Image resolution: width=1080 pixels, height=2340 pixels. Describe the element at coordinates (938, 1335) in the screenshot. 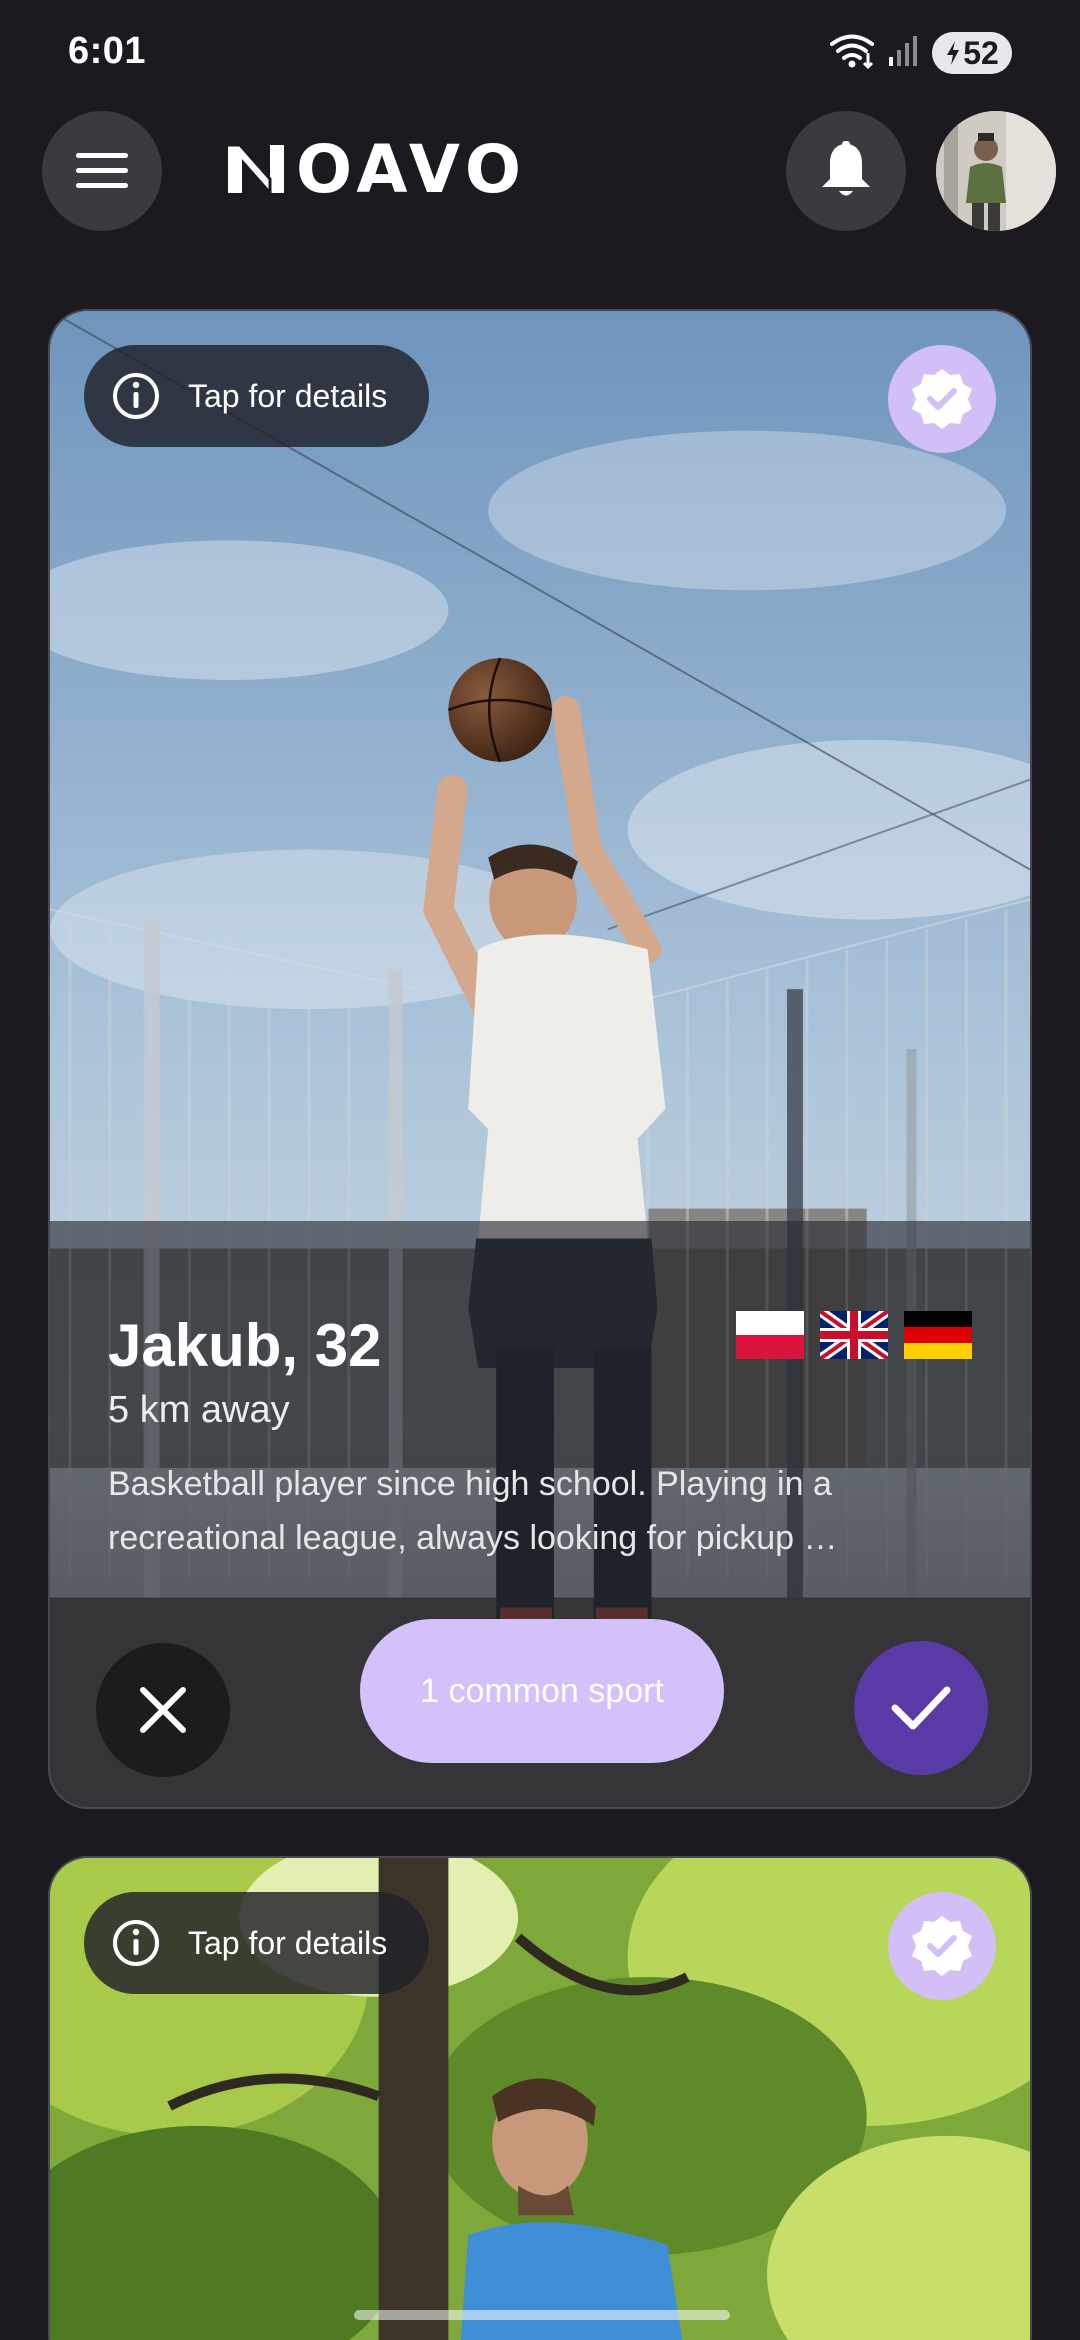

I see `germany-flag-icon` at that location.